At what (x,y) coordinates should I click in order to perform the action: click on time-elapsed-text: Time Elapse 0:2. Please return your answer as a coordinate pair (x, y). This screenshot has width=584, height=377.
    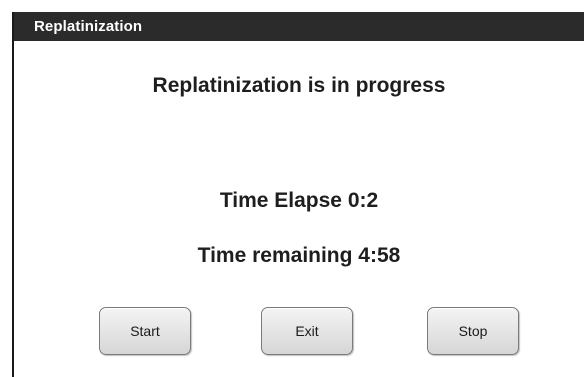
    Looking at the image, I should click on (299, 200).